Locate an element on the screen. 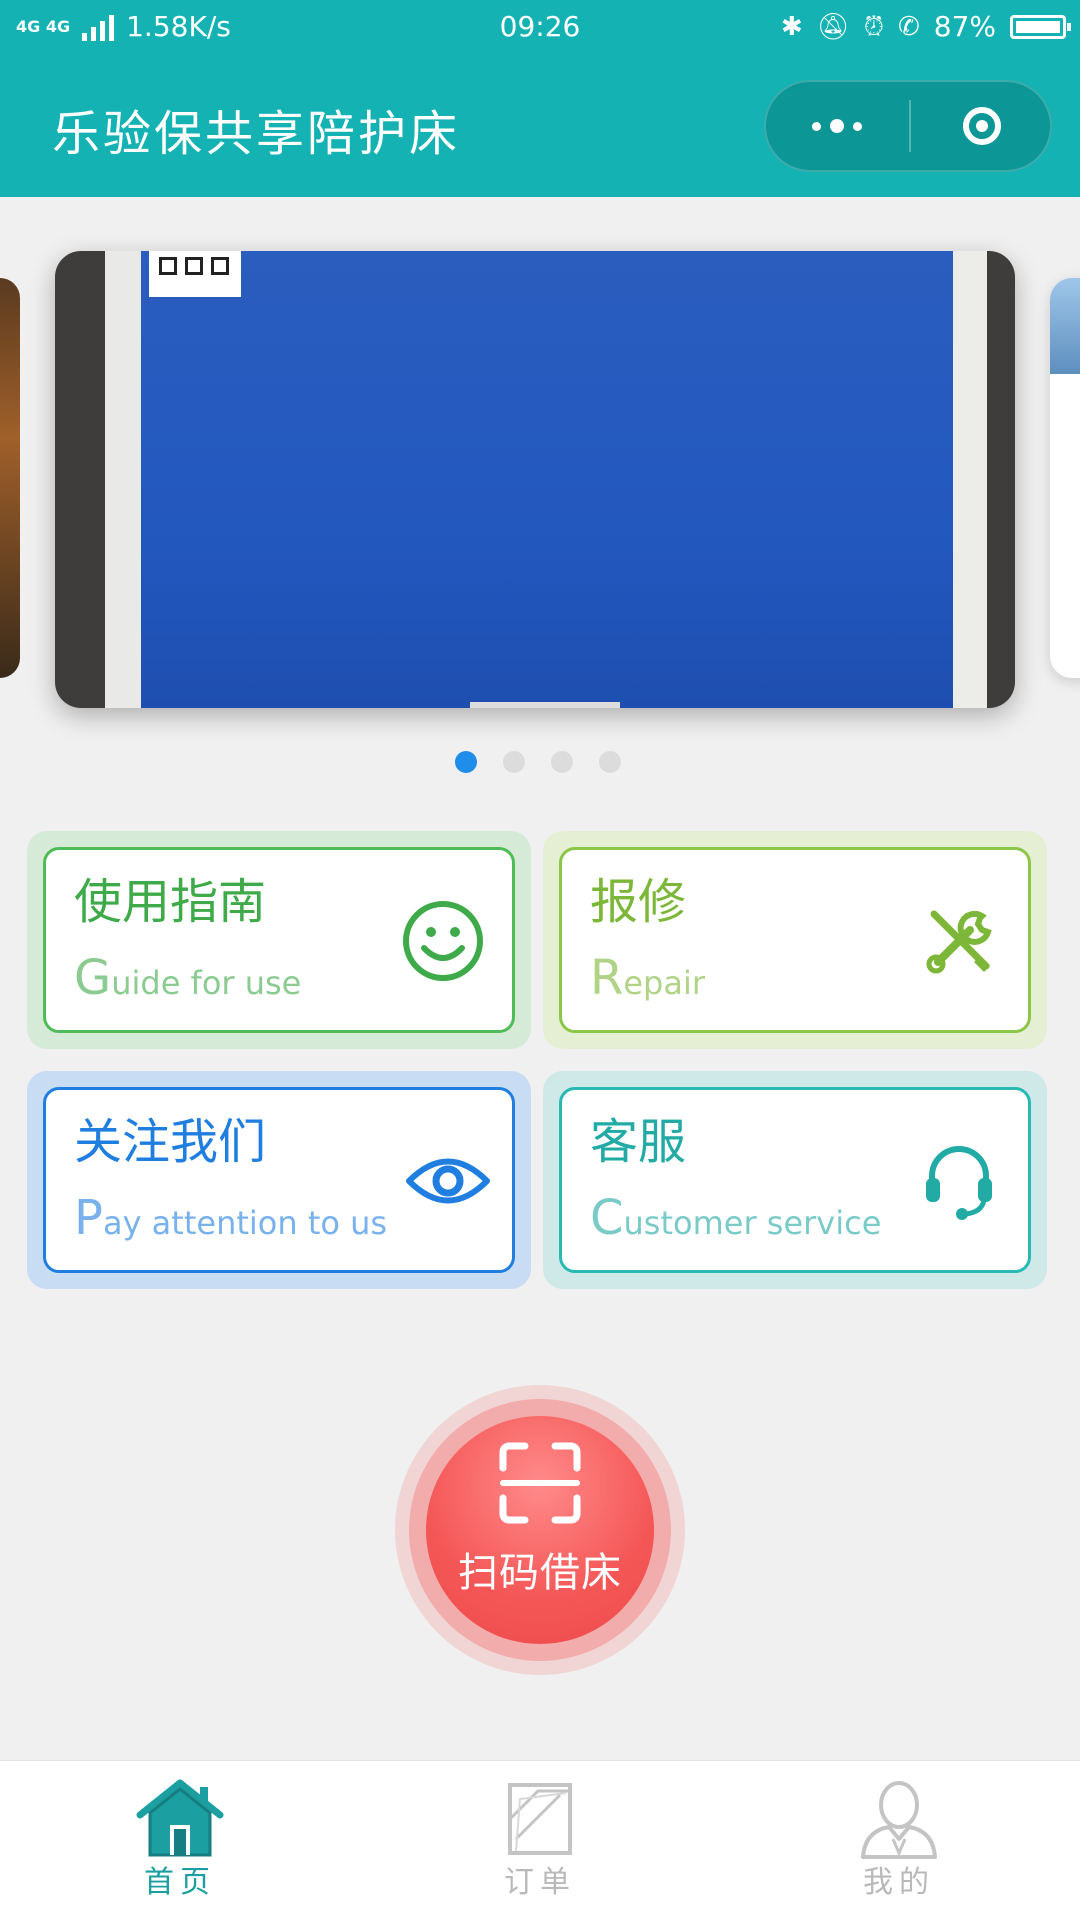 The width and height of the screenshot is (1080, 1921). page-title: 乐验保共享陪护床 is located at coordinates (256, 134).